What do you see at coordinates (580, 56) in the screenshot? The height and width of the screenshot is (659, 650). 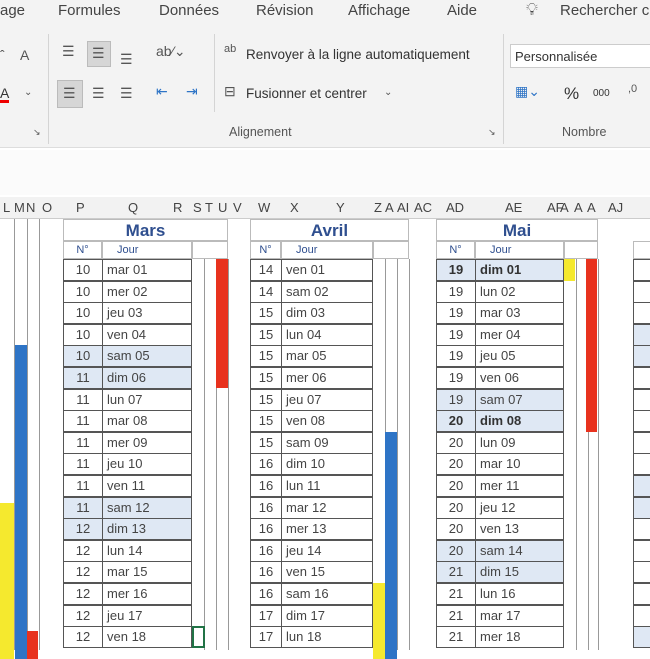 I see `number-format-select: Personnalisée` at bounding box center [580, 56].